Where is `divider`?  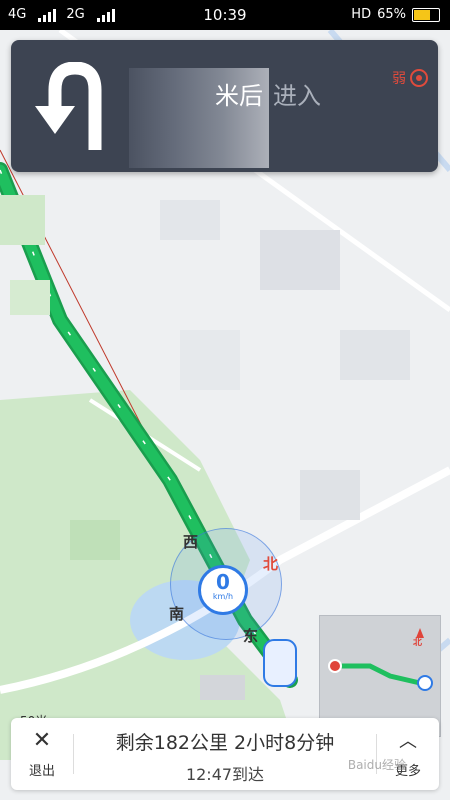
divider is located at coordinates (73, 754).